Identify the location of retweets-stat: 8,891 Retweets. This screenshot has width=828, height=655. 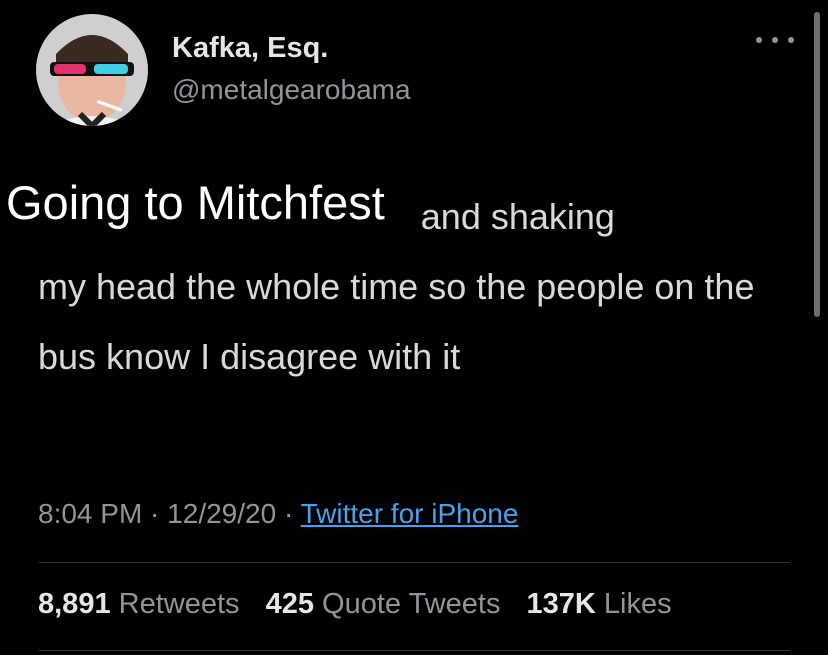
(139, 604).